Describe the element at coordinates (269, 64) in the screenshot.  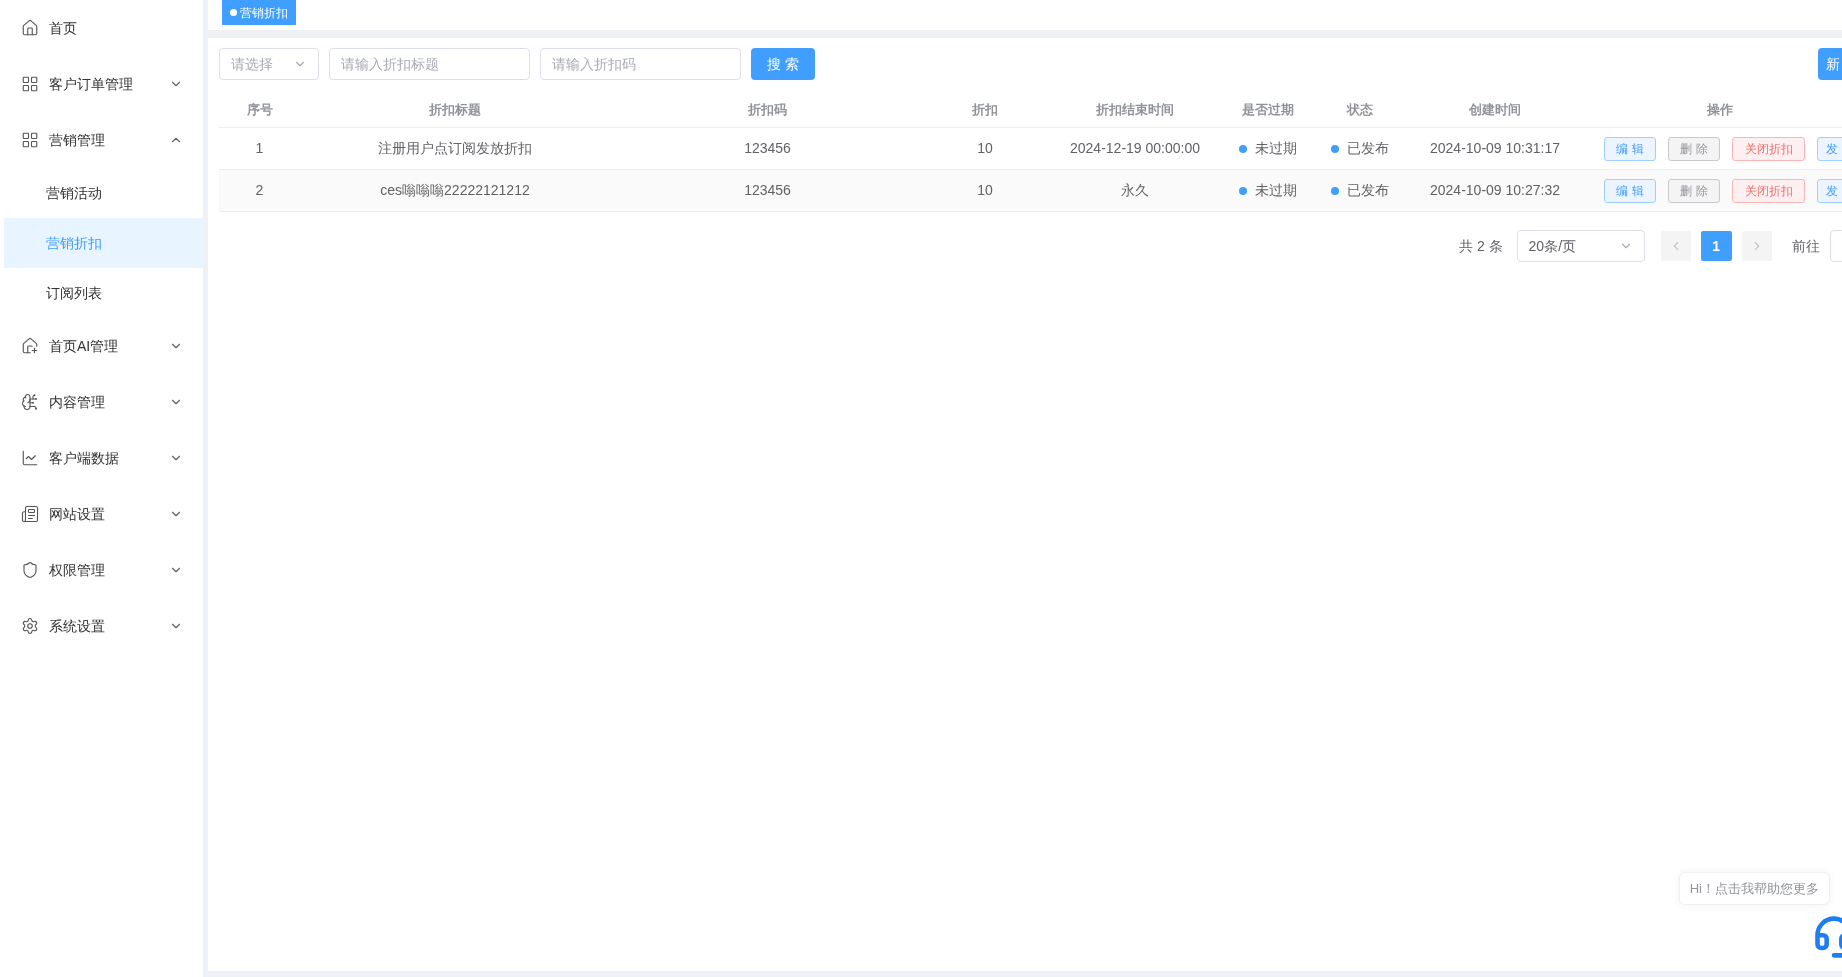
I see `select-field: 请选择` at that location.